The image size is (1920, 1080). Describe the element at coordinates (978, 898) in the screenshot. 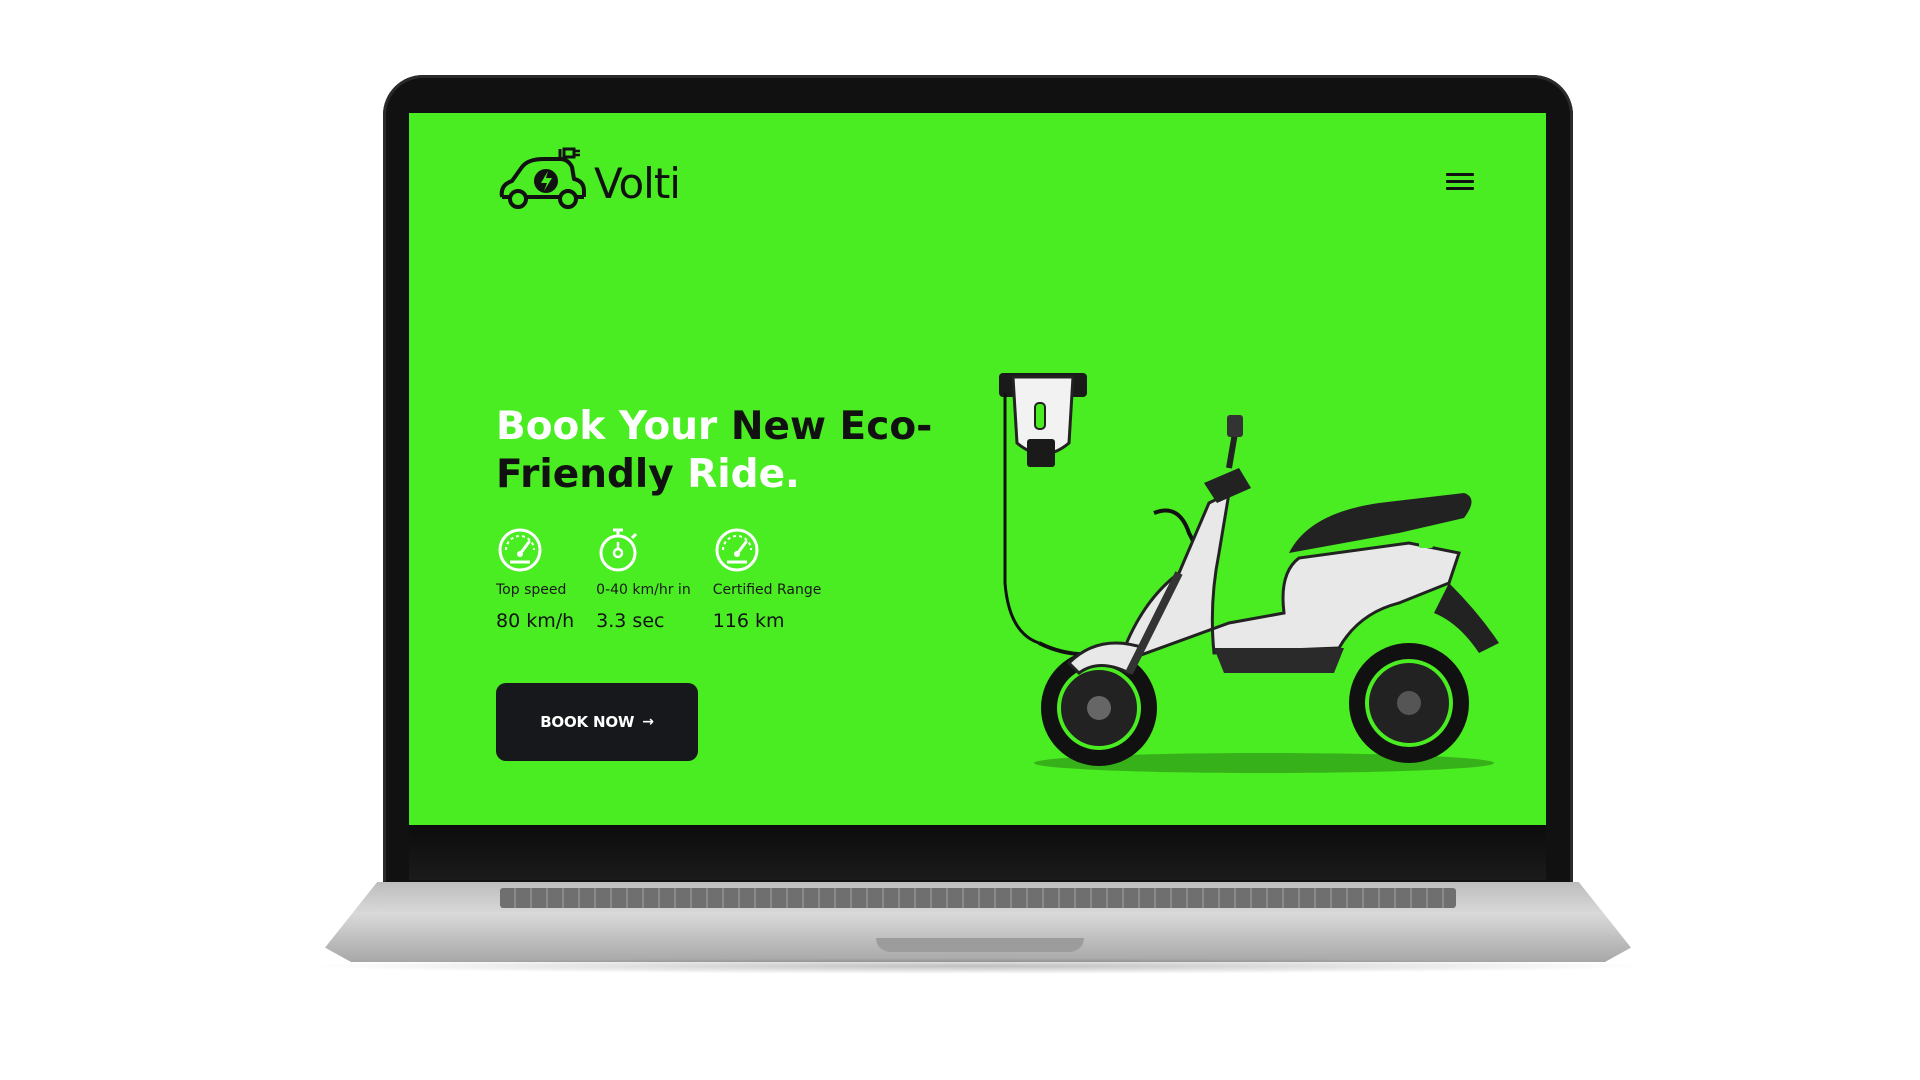

I see `laptop-keyboard` at that location.